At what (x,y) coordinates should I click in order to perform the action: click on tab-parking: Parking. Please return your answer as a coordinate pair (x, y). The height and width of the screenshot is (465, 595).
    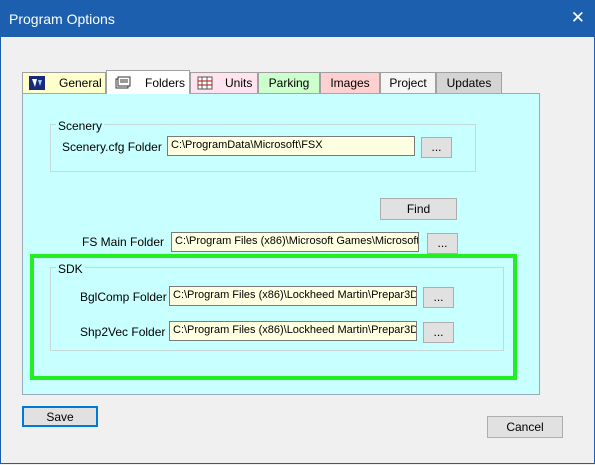
    Looking at the image, I should click on (289, 82).